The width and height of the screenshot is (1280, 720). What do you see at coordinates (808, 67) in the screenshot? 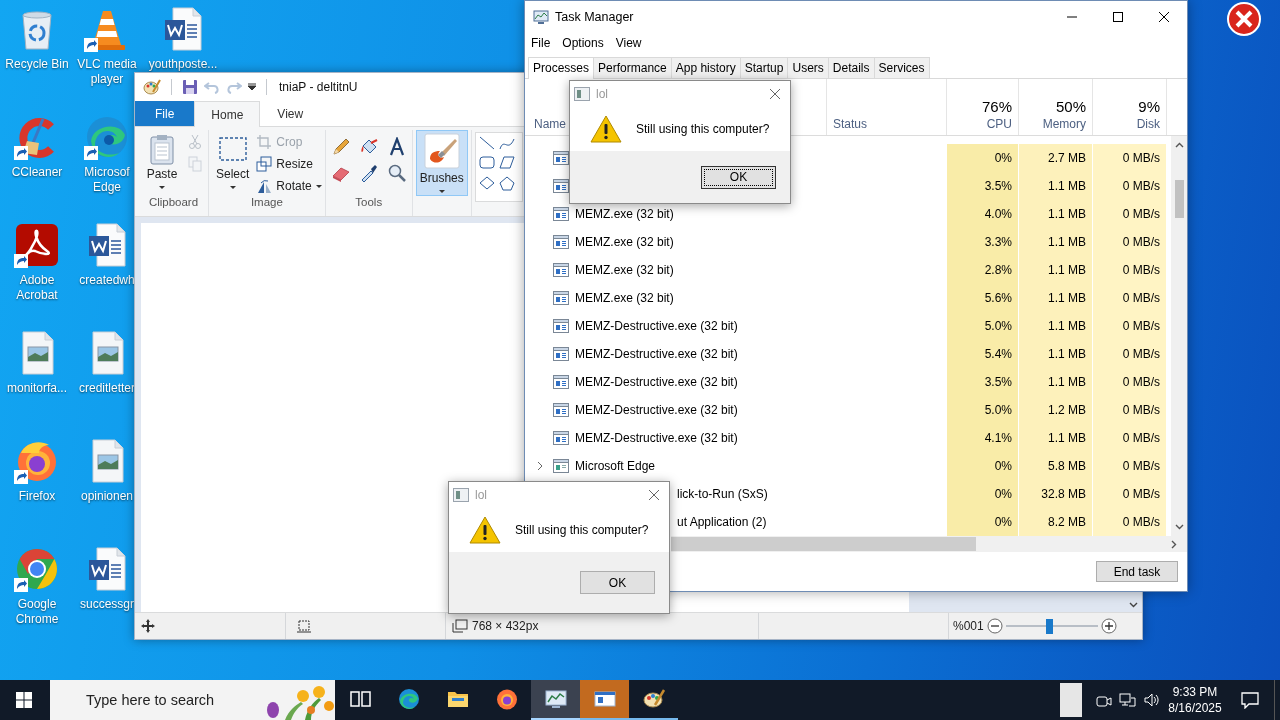
I see `tab: Users` at bounding box center [808, 67].